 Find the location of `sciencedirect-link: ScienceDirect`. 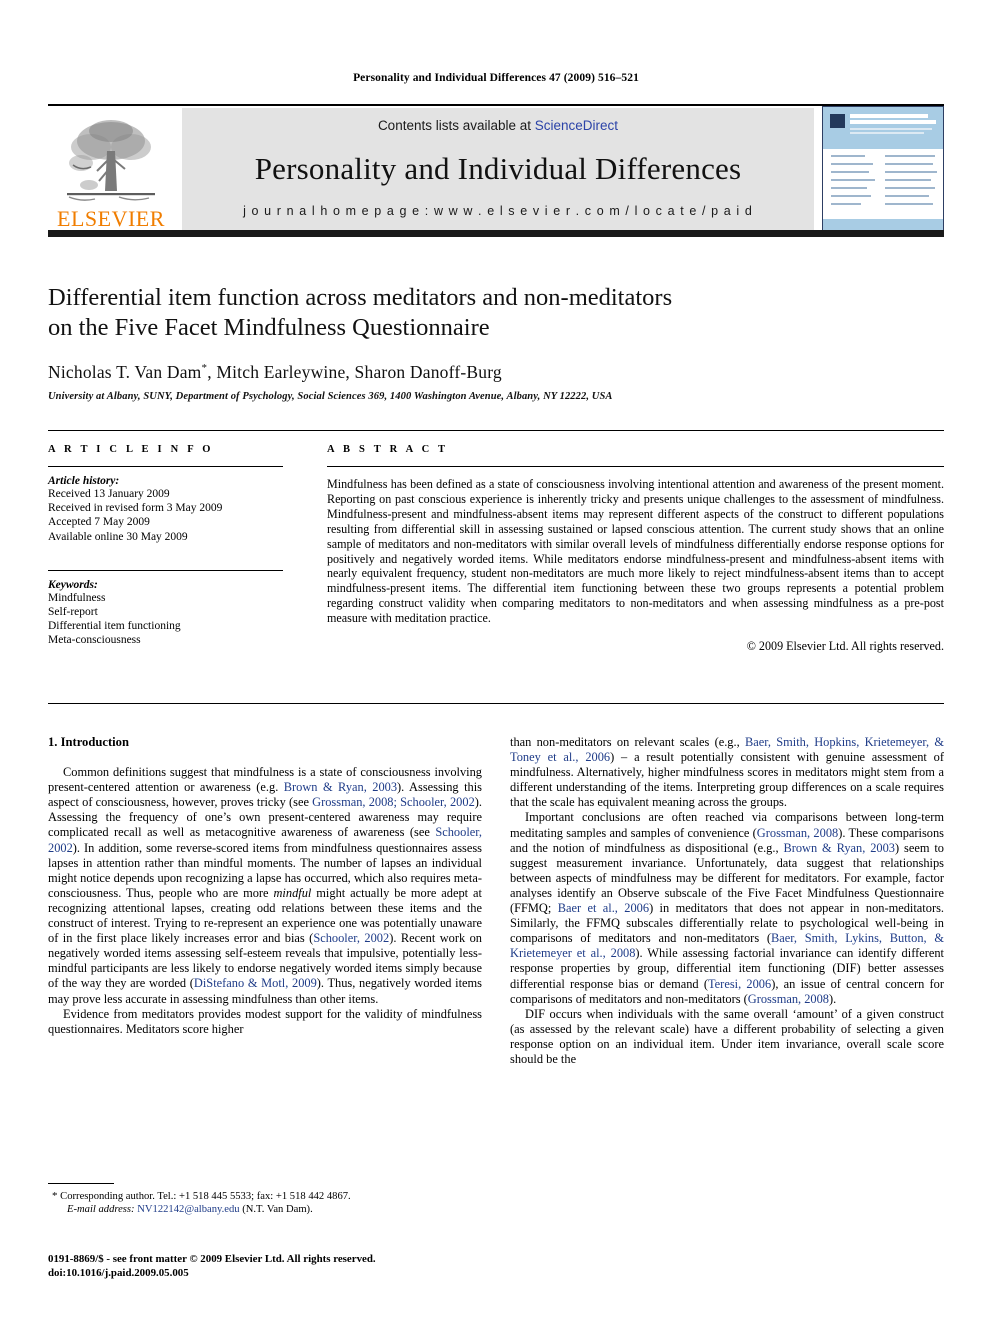

sciencedirect-link: ScienceDirect is located at coordinates (576, 125).